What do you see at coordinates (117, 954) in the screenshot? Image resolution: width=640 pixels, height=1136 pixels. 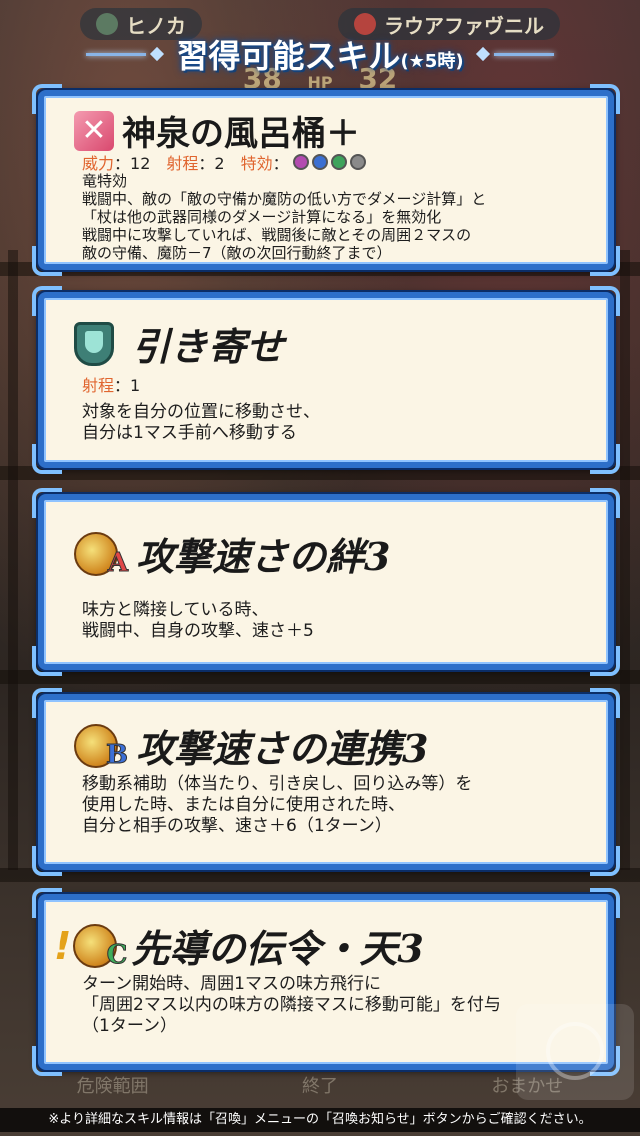 I see `slot-c-badge: C` at bounding box center [117, 954].